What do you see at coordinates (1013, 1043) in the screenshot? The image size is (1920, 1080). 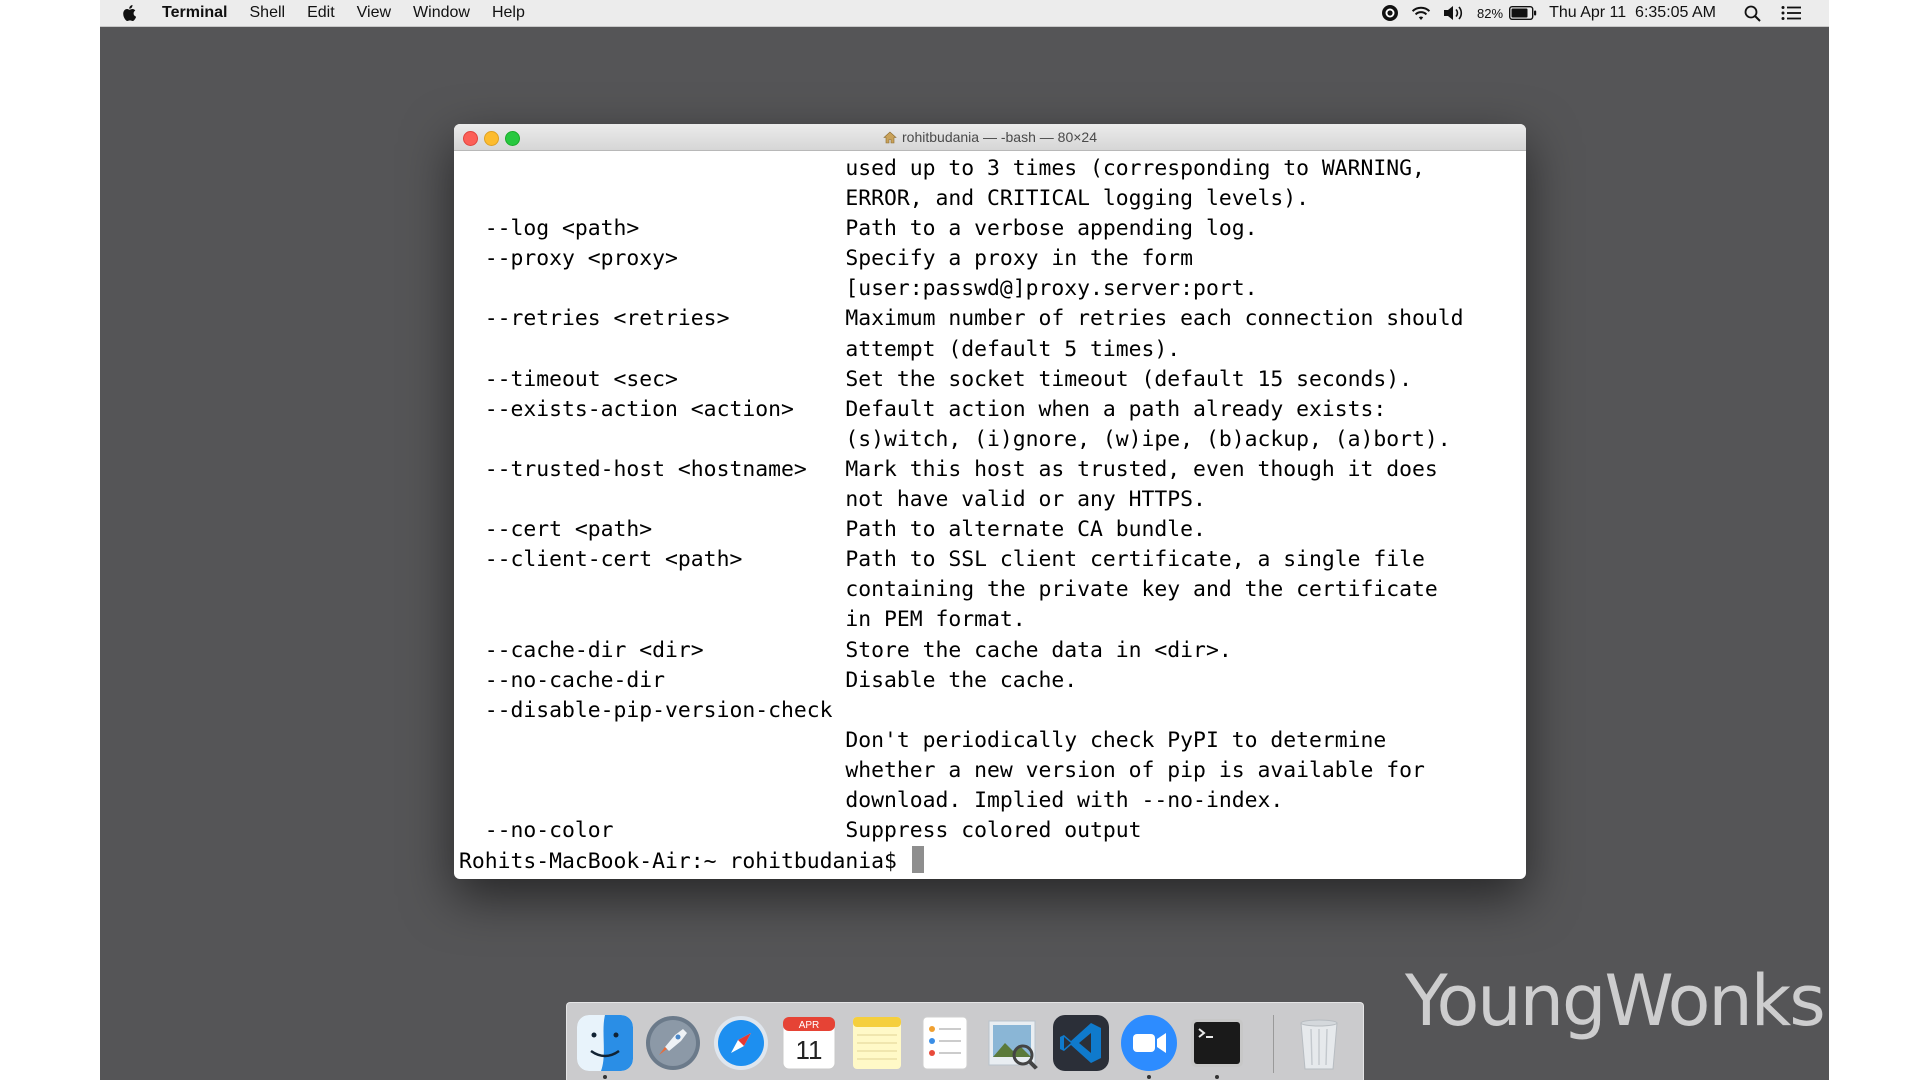 I see `preview-icon` at bounding box center [1013, 1043].